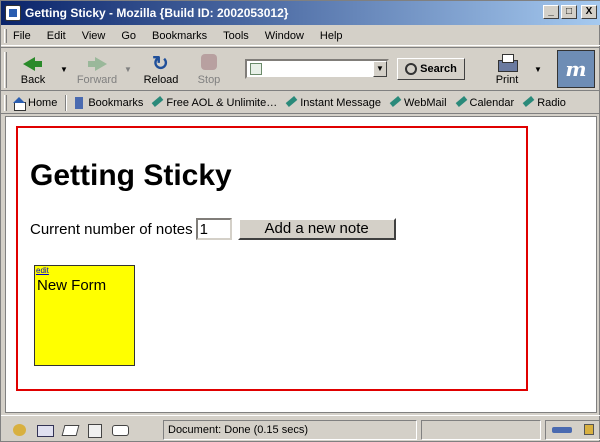 The height and width of the screenshot is (442, 600). I want to click on address-book-icon, so click(95, 430).